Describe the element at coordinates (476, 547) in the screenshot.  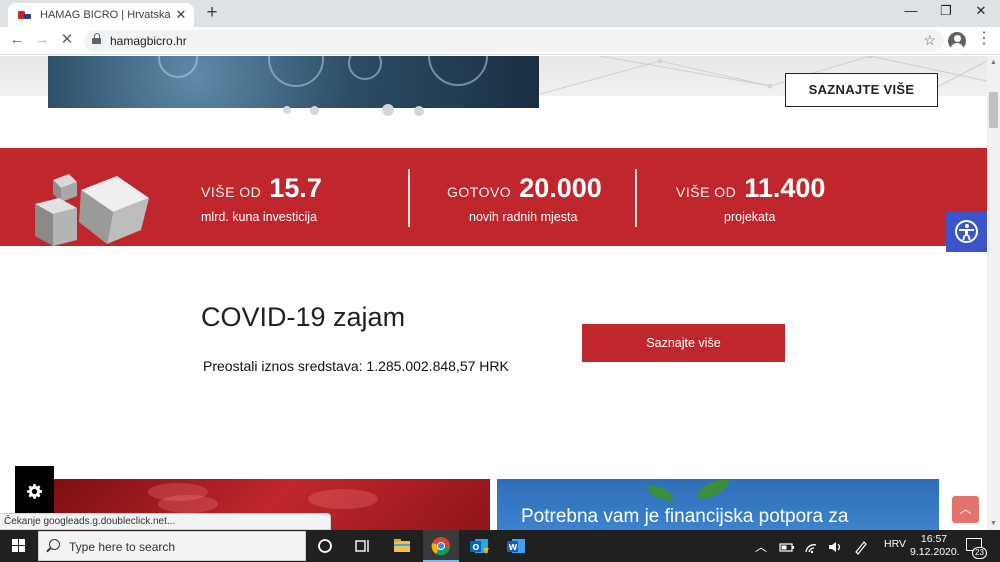
I see `svg-text: O` at that location.